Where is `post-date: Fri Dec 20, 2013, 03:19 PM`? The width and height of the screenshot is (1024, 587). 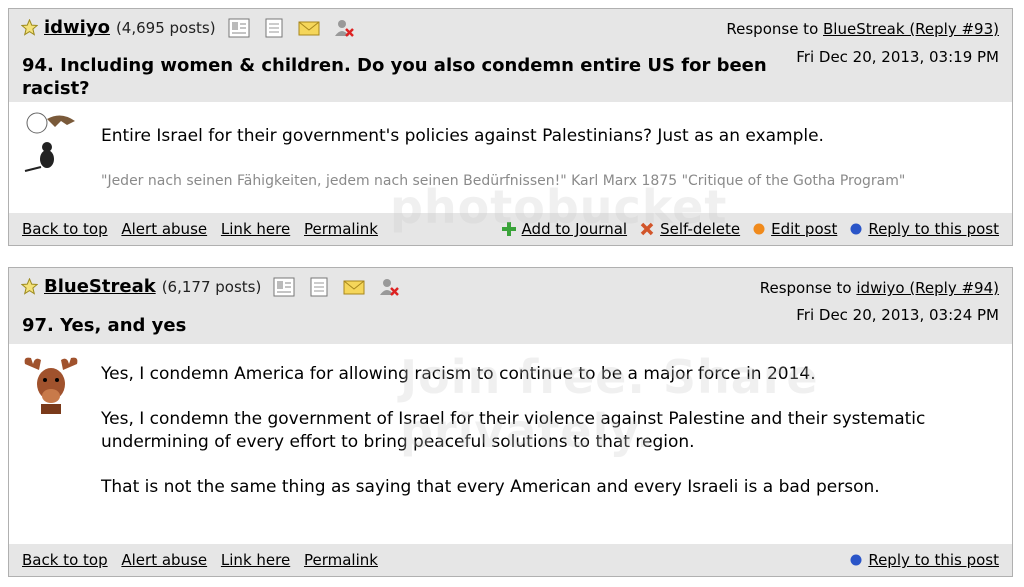
post-date: Fri Dec 20, 2013, 03:19 PM is located at coordinates (897, 57).